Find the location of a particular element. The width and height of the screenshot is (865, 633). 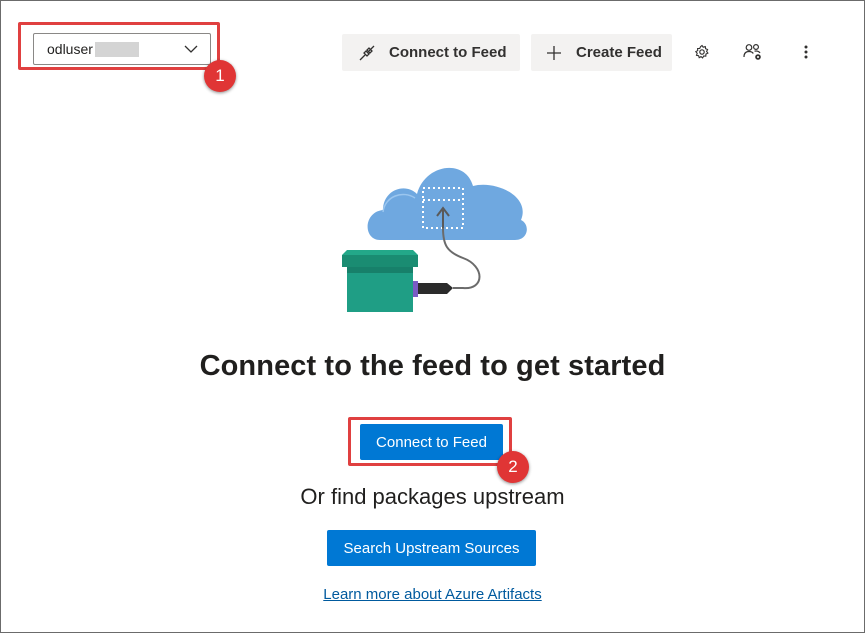

connect-to-feed-toolbar-button: Connect to Feed is located at coordinates (431, 52).